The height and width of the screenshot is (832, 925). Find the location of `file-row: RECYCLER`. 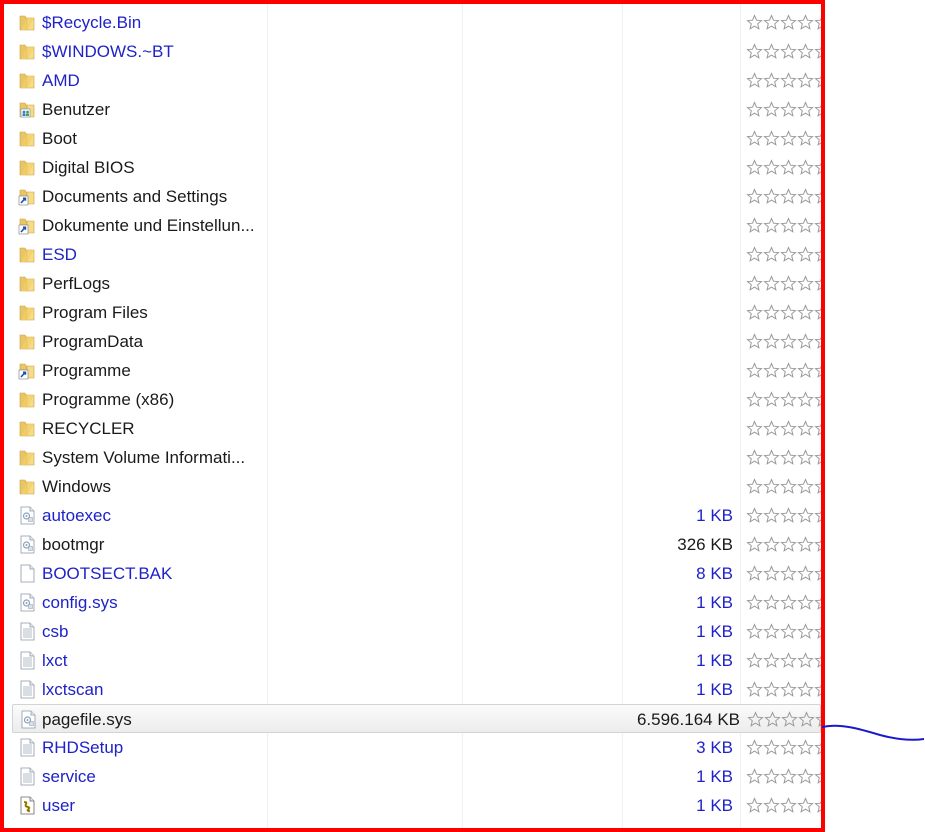

file-row: RECYCLER is located at coordinates (412, 428).